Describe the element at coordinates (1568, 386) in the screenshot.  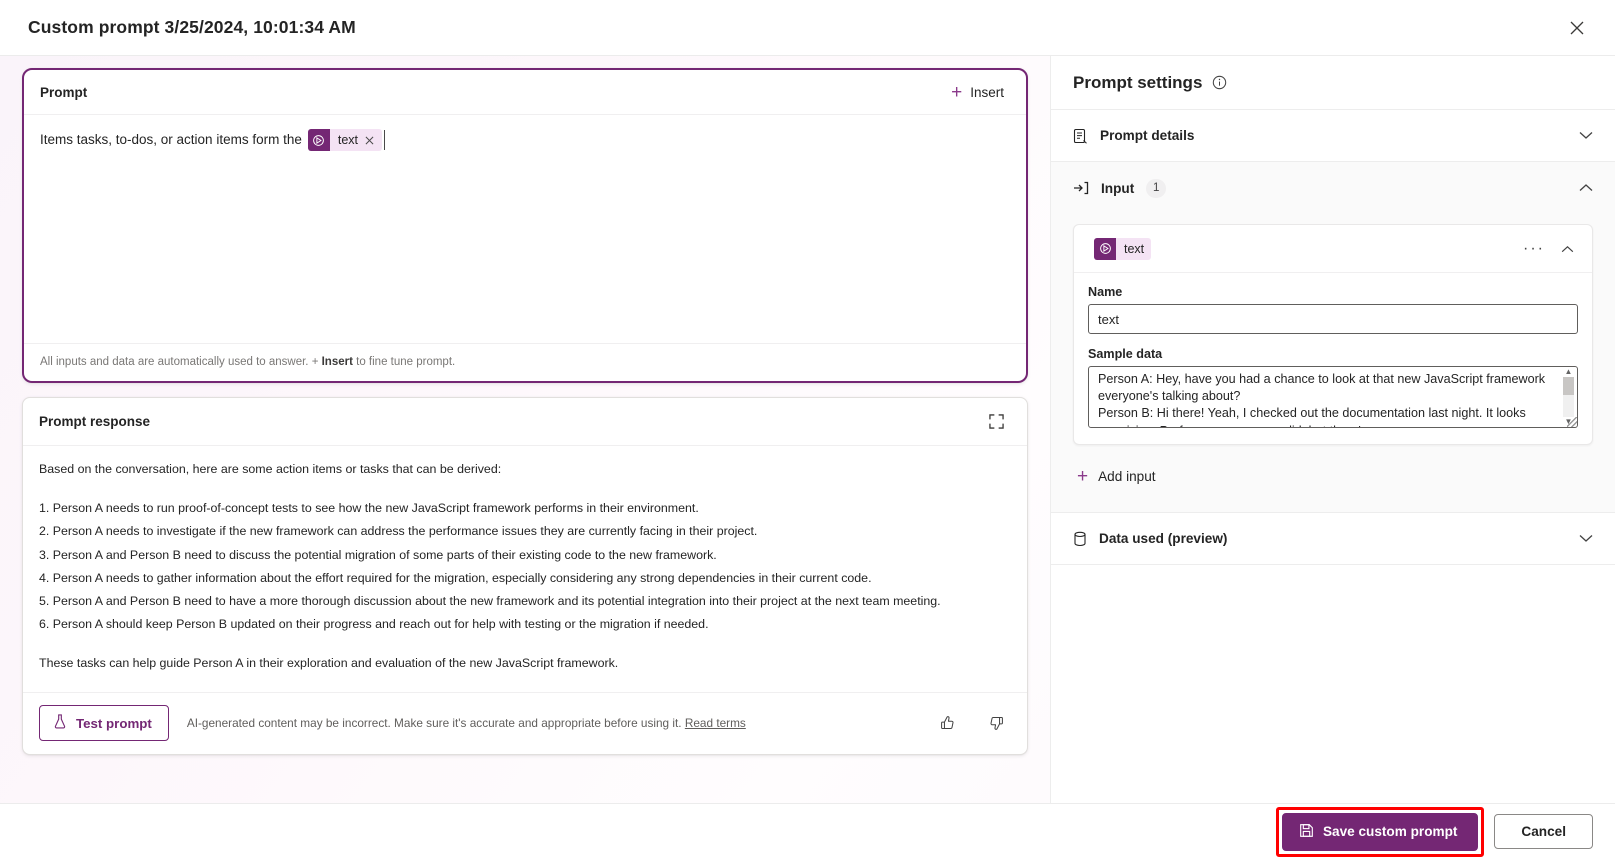
I see `scrollbar-thumb` at that location.